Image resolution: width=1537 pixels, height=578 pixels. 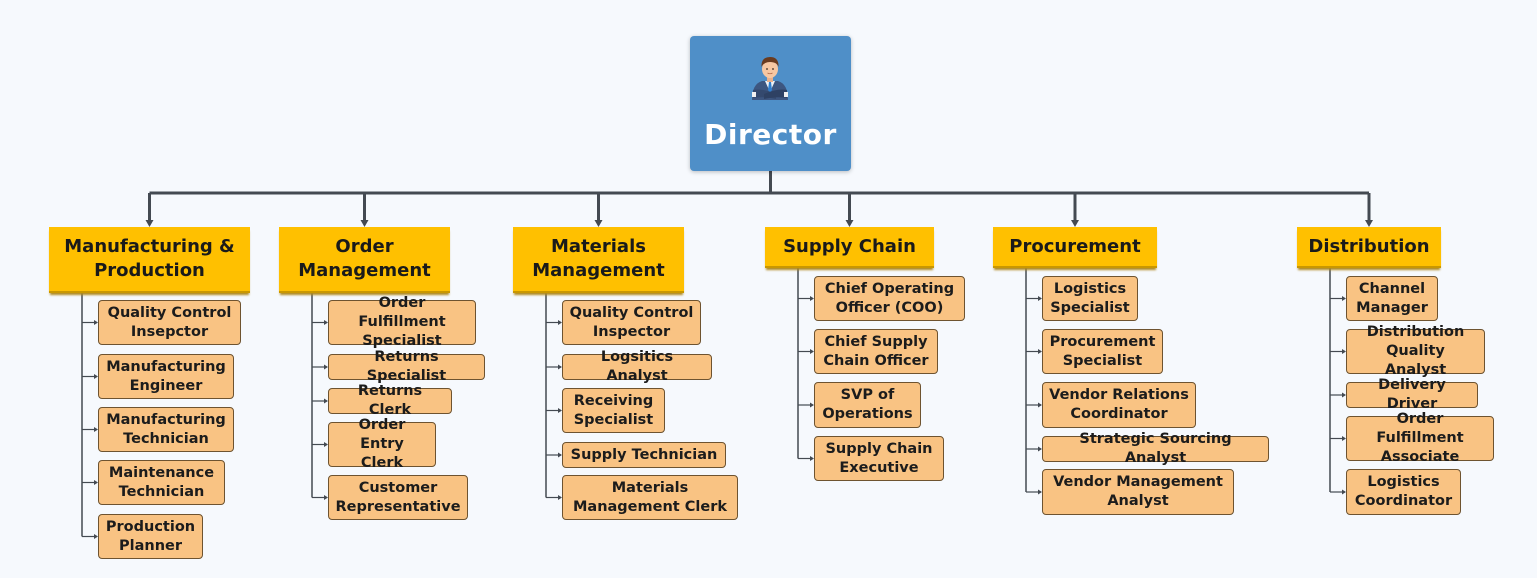 I want to click on role-card: Logistics Coordinator, so click(x=1403, y=492).